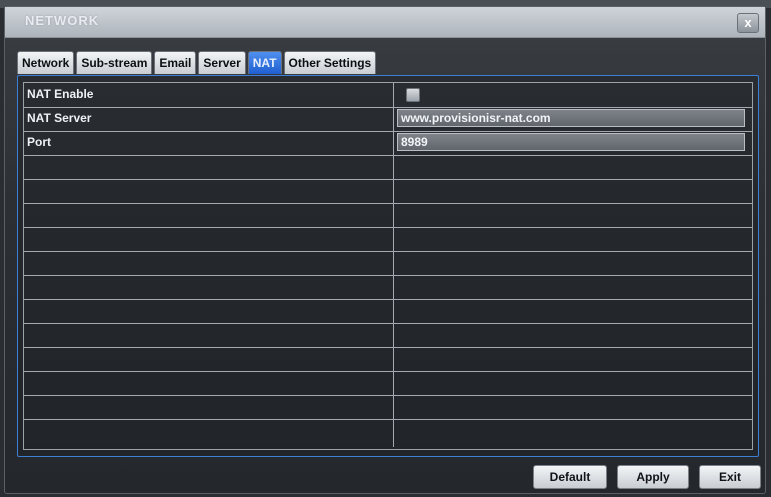  Describe the element at coordinates (62, 20) in the screenshot. I see `dialog-title: NETWORK` at that location.